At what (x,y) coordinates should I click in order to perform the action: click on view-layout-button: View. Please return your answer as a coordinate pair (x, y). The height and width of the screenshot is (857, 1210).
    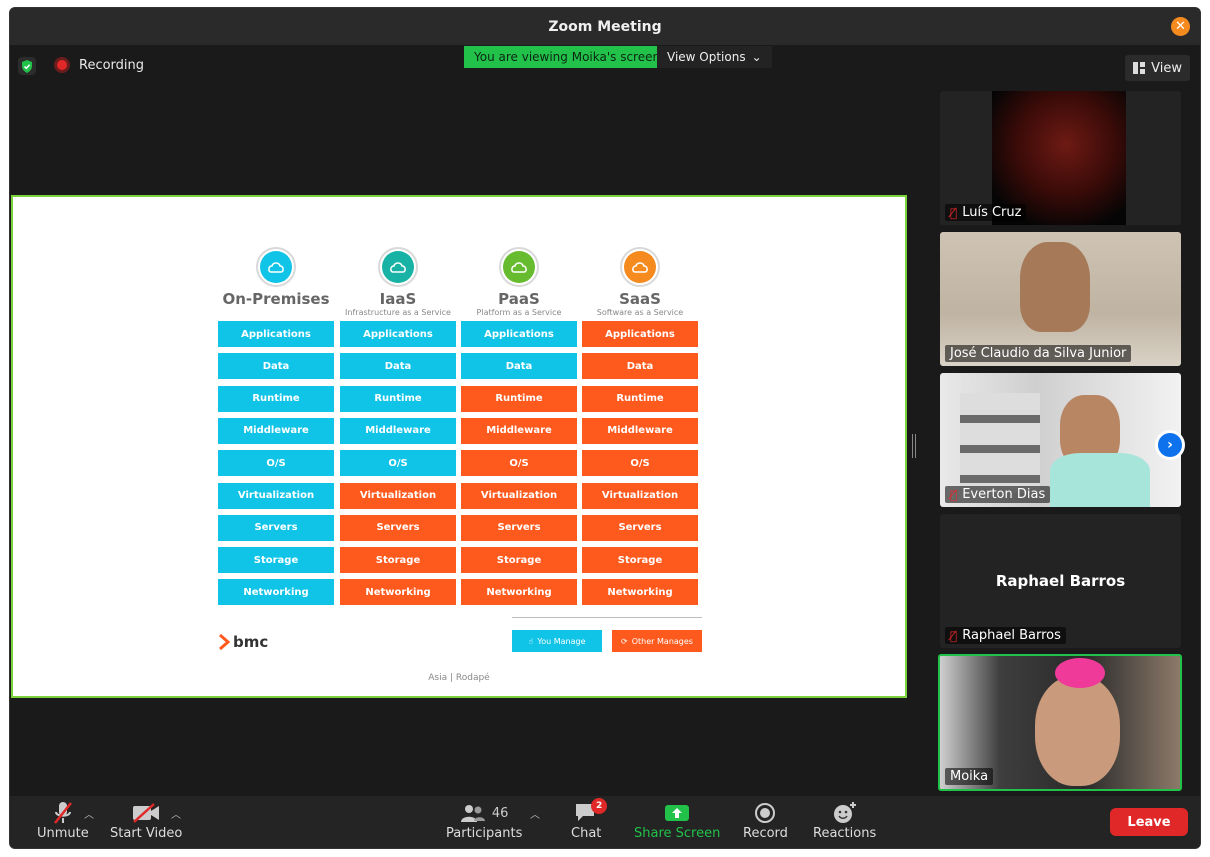
    Looking at the image, I should click on (1157, 68).